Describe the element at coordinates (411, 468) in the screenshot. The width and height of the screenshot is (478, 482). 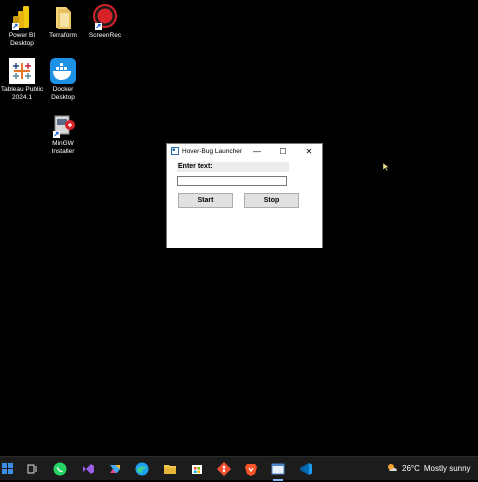
I see `weather-temperature: 26°C` at that location.